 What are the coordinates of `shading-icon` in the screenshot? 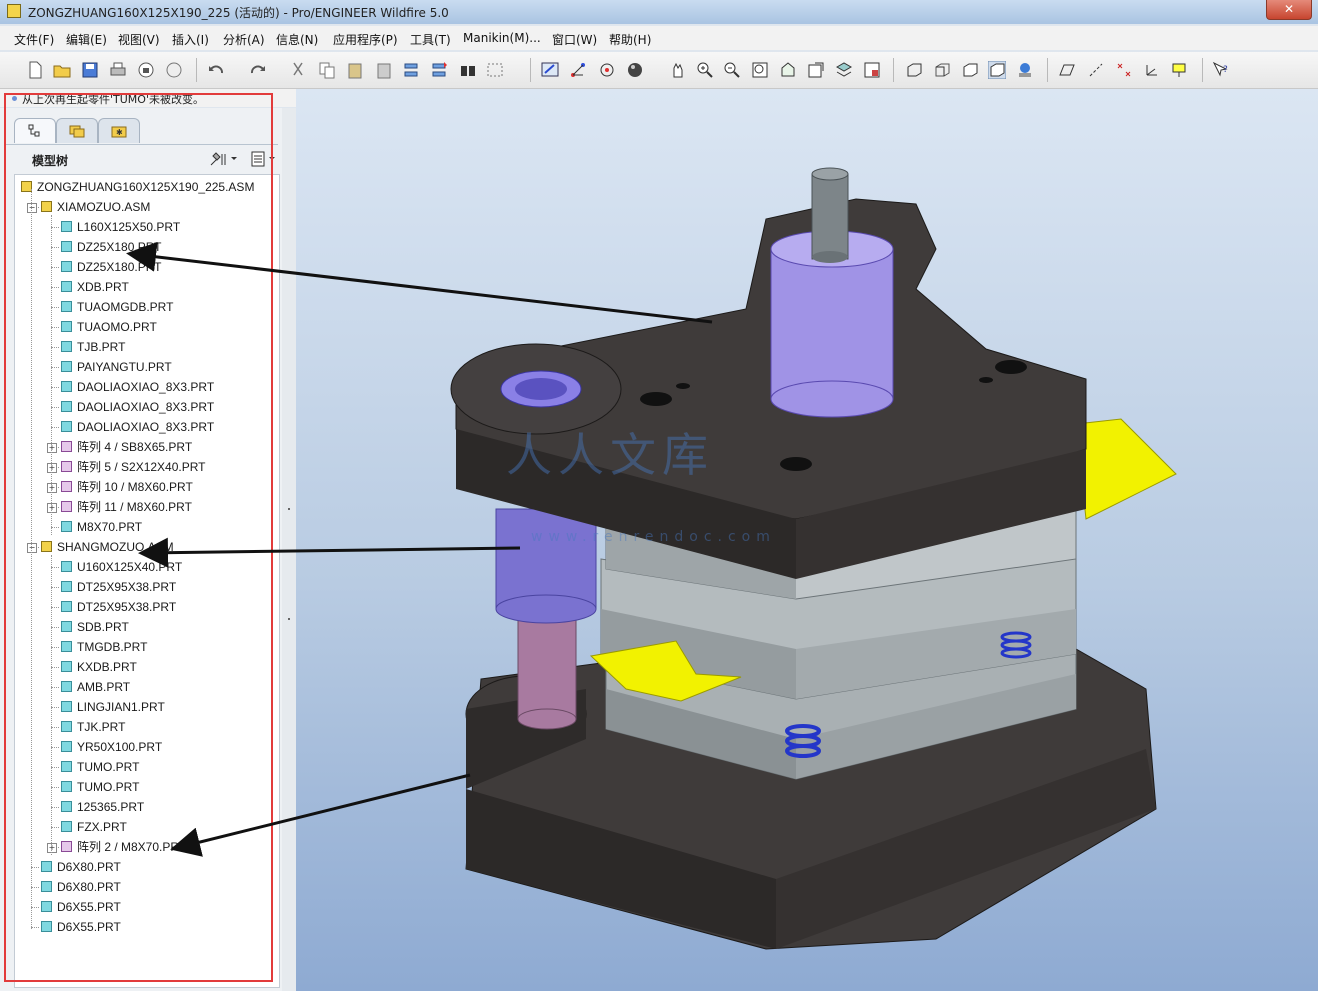 It's located at (997, 70).